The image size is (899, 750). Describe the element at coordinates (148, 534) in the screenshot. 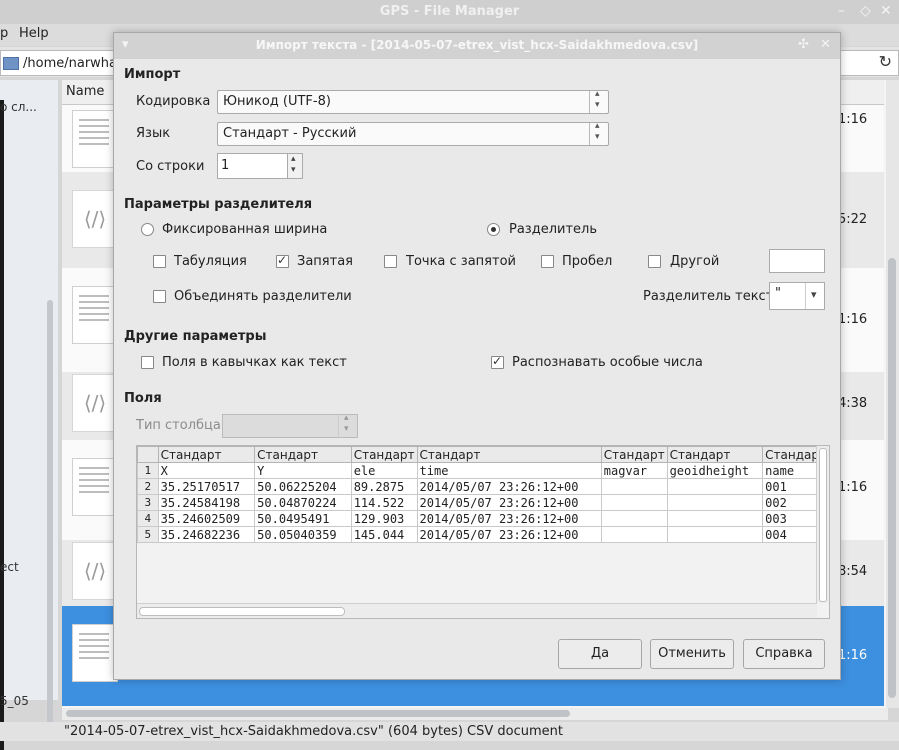

I see `row-number: 5` at that location.